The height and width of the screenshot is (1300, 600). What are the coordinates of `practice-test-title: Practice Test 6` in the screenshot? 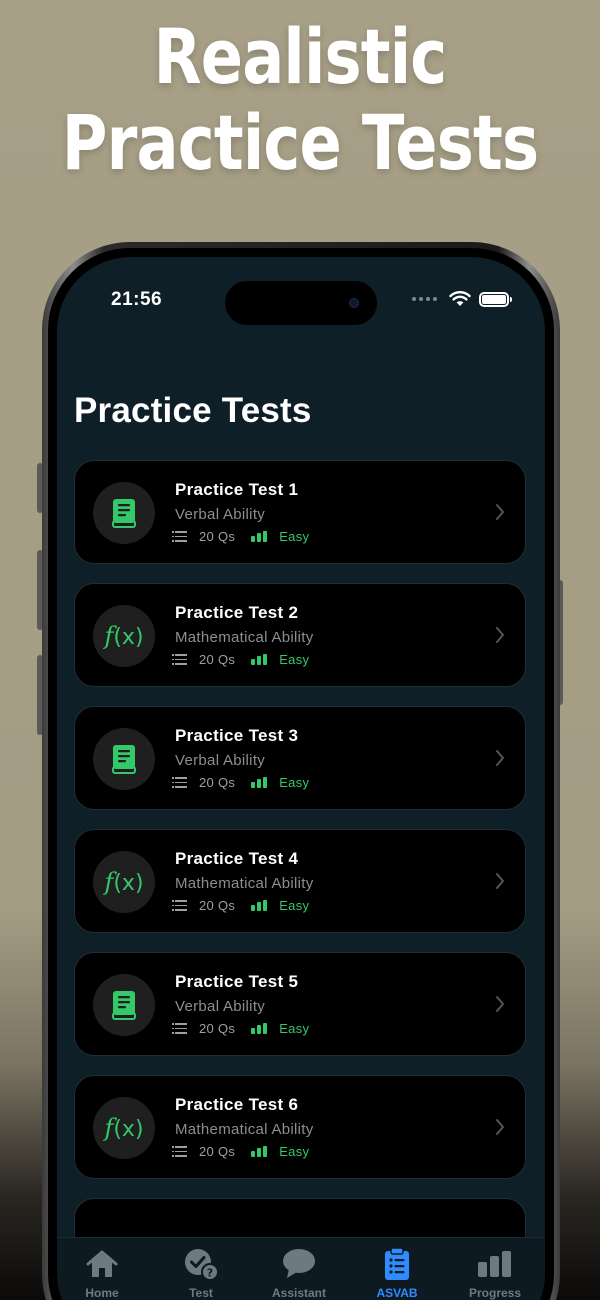 It's located at (237, 1104).